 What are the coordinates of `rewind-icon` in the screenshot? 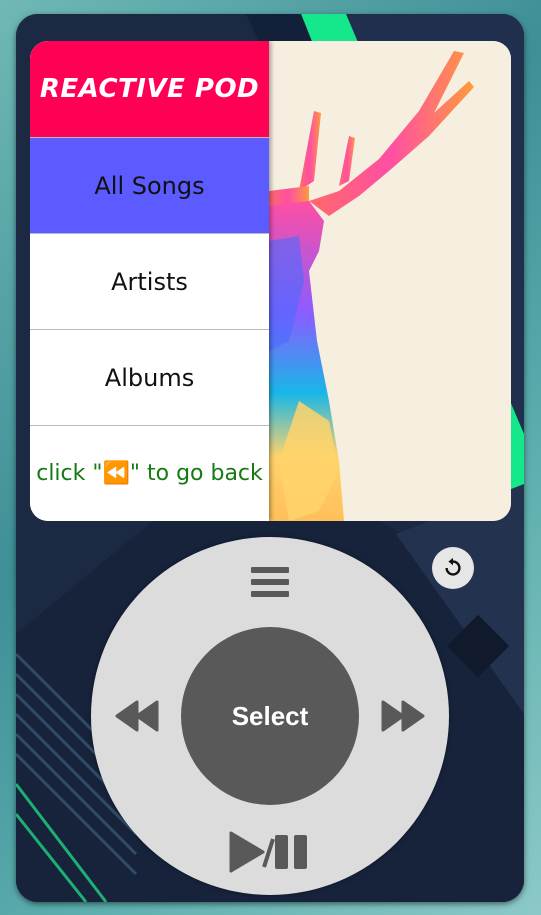 It's located at (137, 716).